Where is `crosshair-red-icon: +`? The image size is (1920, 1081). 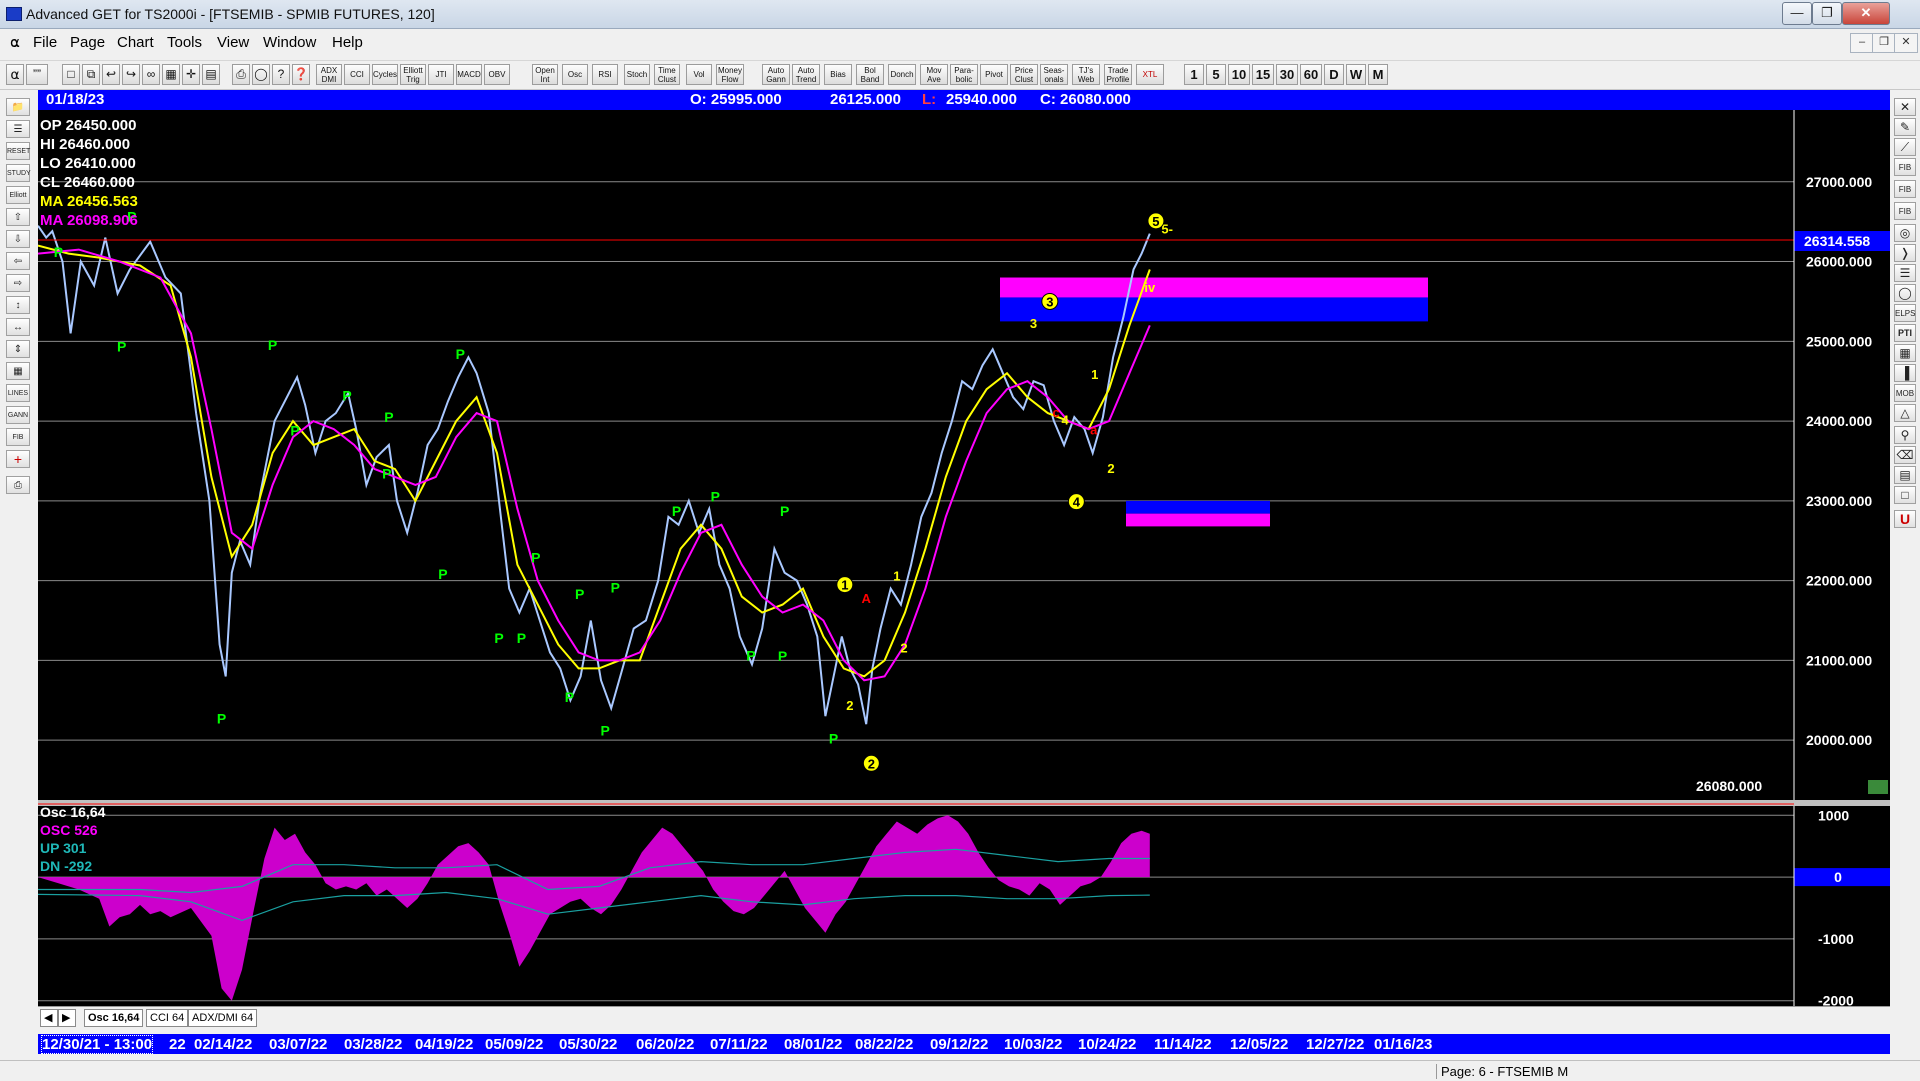 crosshair-red-icon: + is located at coordinates (18, 459).